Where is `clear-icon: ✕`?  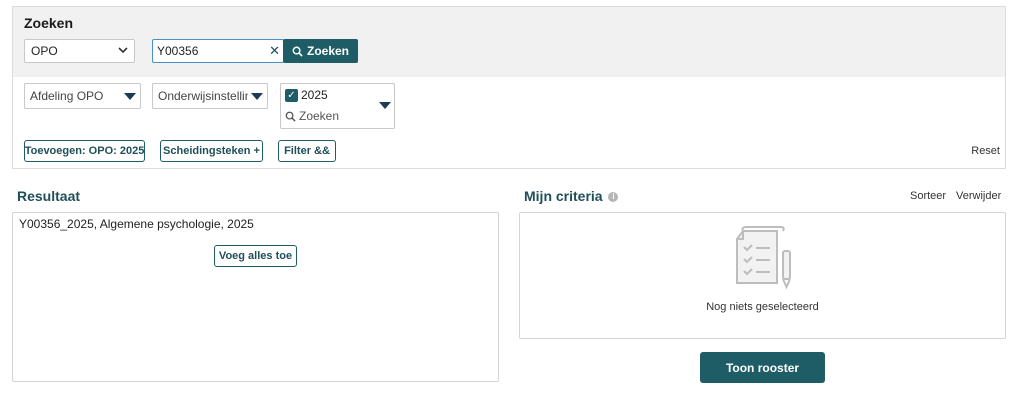
clear-icon: ✕ is located at coordinates (274, 51).